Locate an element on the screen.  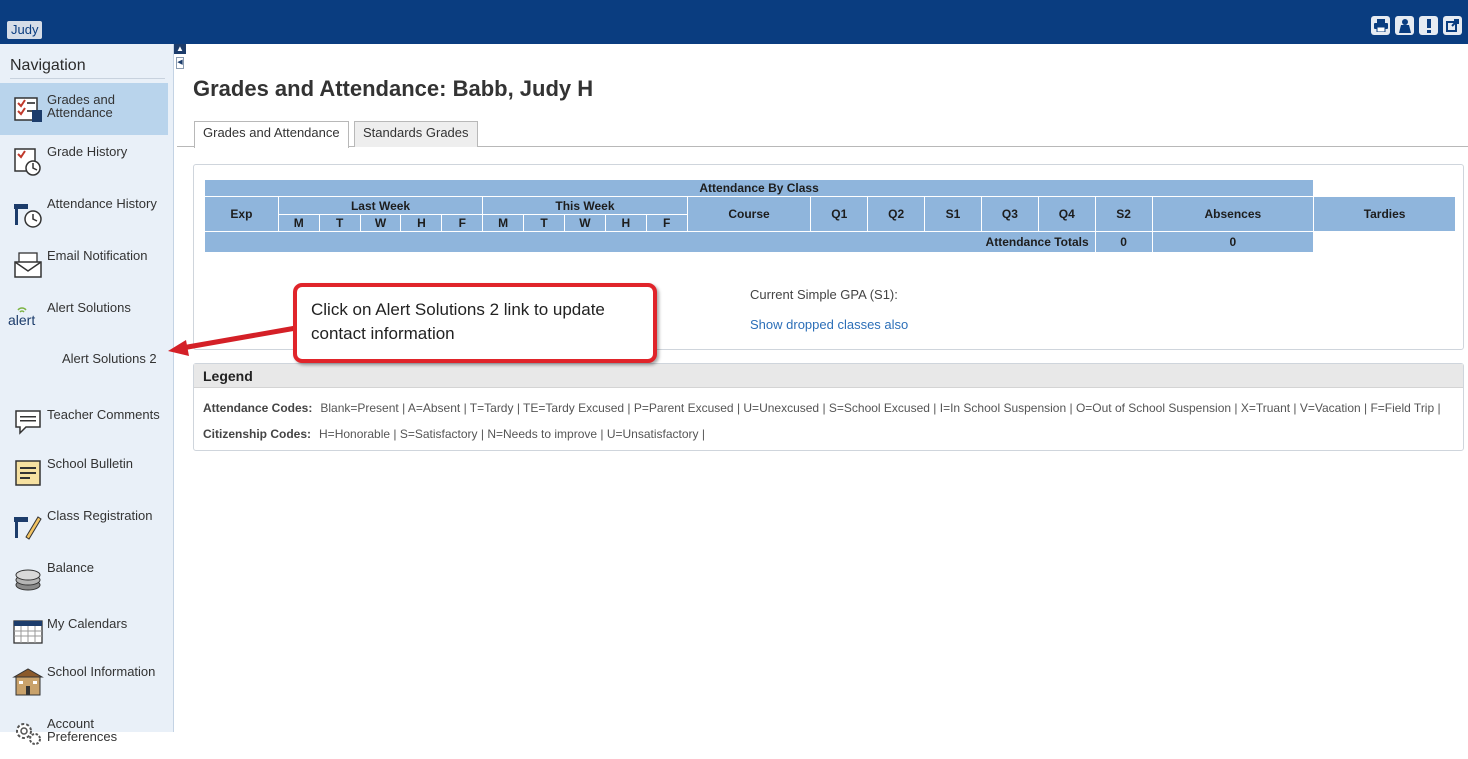
nav-label: Class Registration is located at coordinates (100, 515).